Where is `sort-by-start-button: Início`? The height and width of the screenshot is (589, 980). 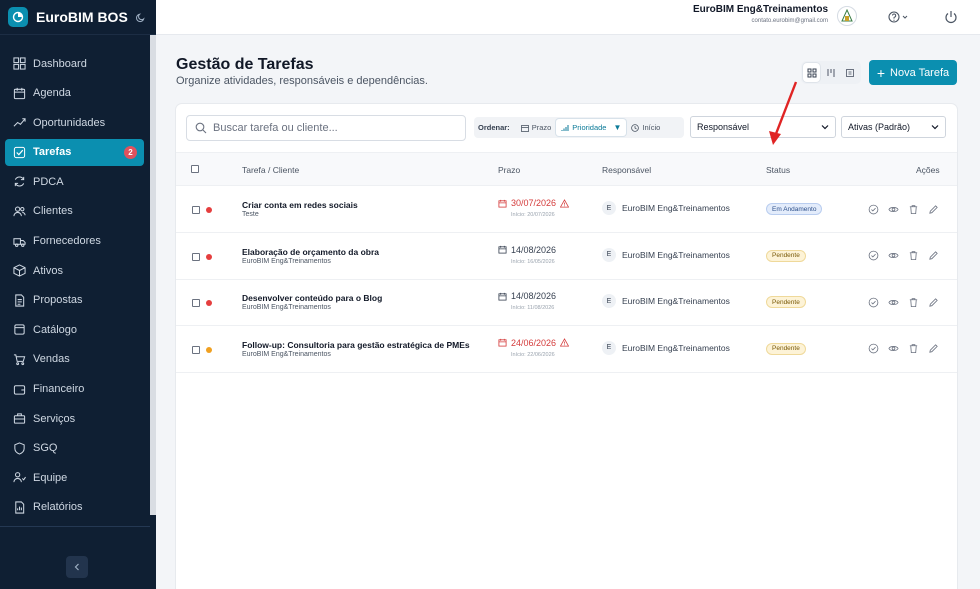 sort-by-start-button: Início is located at coordinates (645, 127).